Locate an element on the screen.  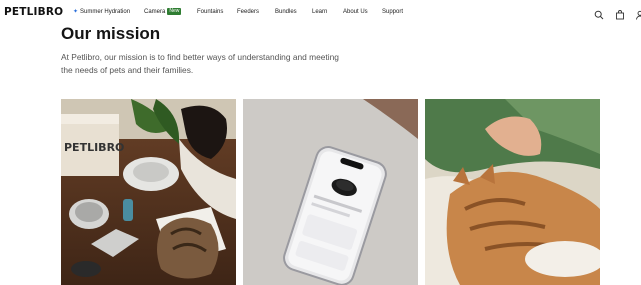
nav-item-summer-hydration: ✦ Summer Hydration is located at coordinates (101, 12).